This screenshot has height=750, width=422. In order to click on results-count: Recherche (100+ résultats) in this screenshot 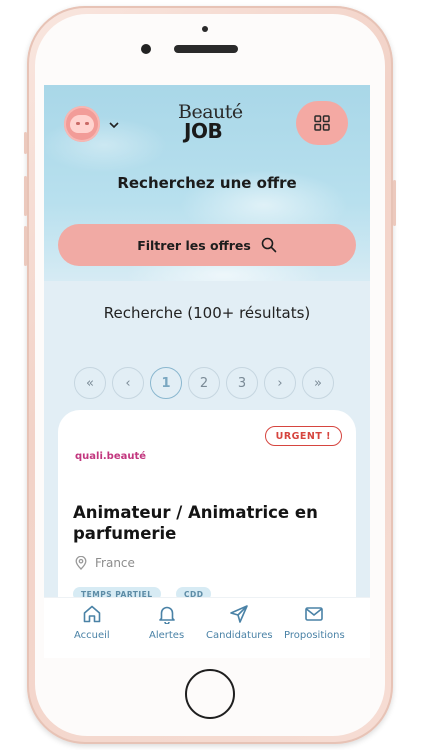, I will do `click(207, 313)`.